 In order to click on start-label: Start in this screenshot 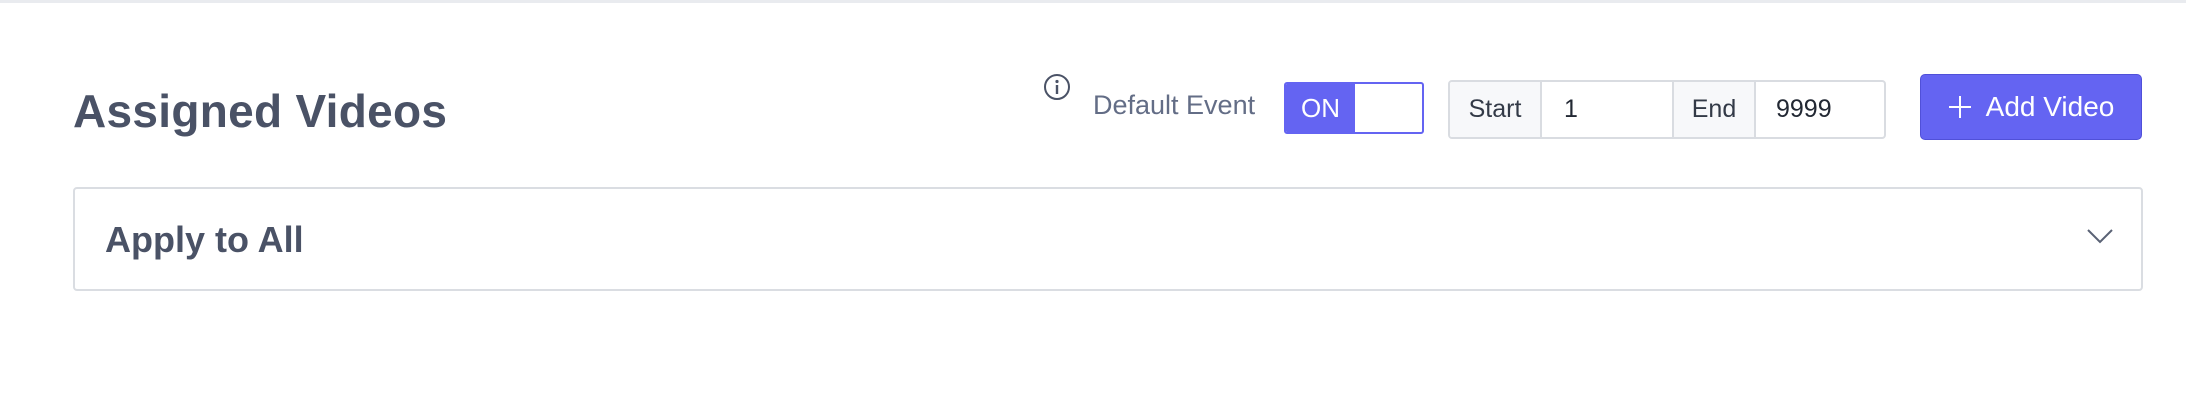, I will do `click(1495, 109)`.